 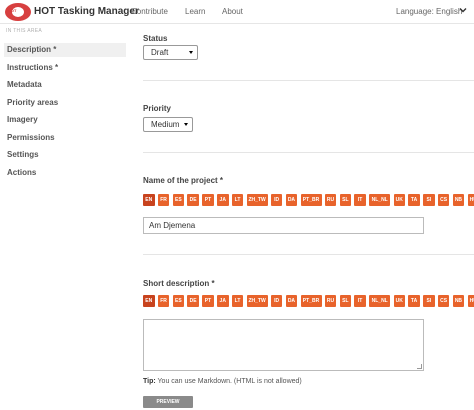 I want to click on tip-label: Tip:, so click(x=149, y=381).